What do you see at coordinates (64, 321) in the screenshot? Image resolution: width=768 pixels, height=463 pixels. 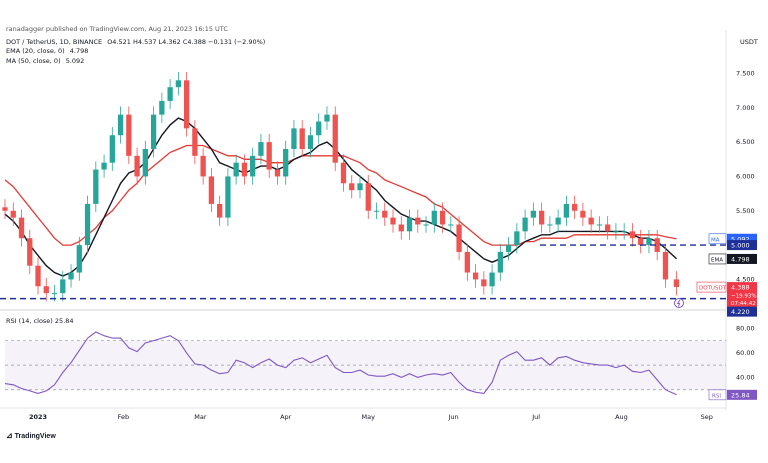 I see `rsi-value: 25.84` at bounding box center [64, 321].